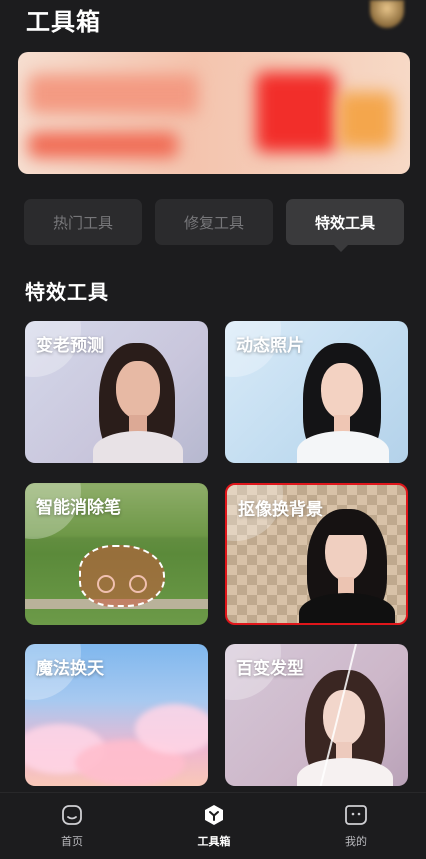 This screenshot has width=426, height=859. Describe the element at coordinates (78, 508) in the screenshot. I see `card-label: 智能消除笔` at that location.